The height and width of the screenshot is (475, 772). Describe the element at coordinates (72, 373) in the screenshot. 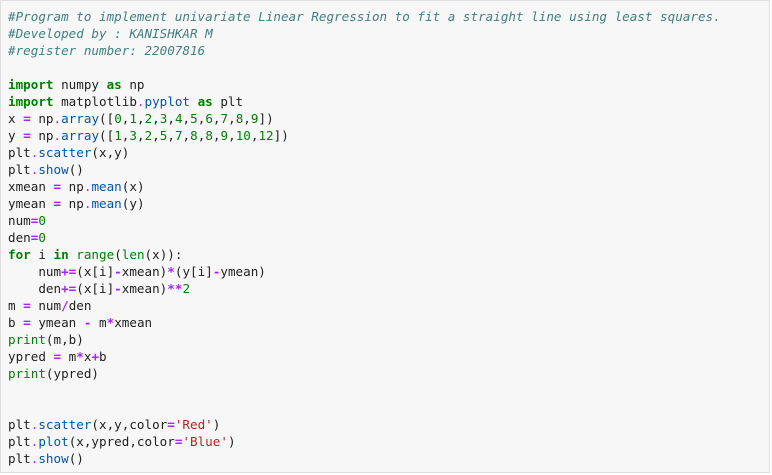

I see `code-token: (ypred)` at that location.